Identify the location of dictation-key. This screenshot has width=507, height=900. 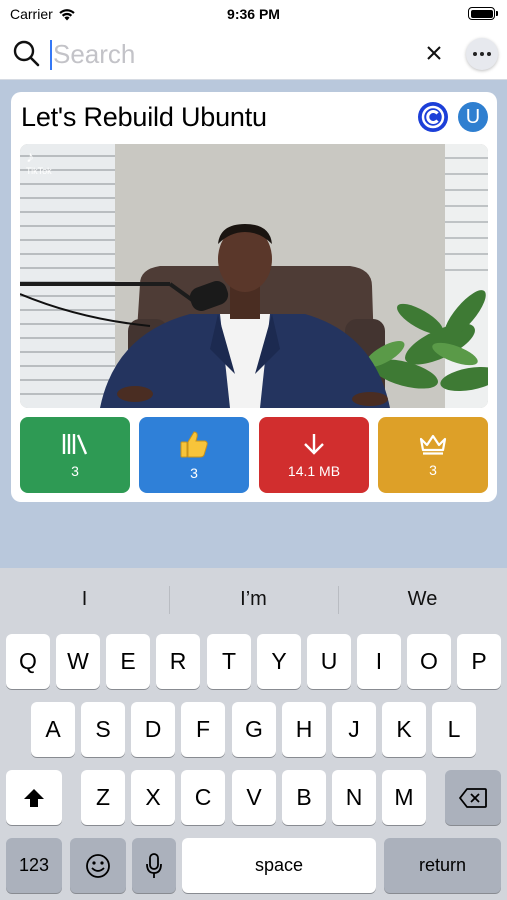
(154, 865).